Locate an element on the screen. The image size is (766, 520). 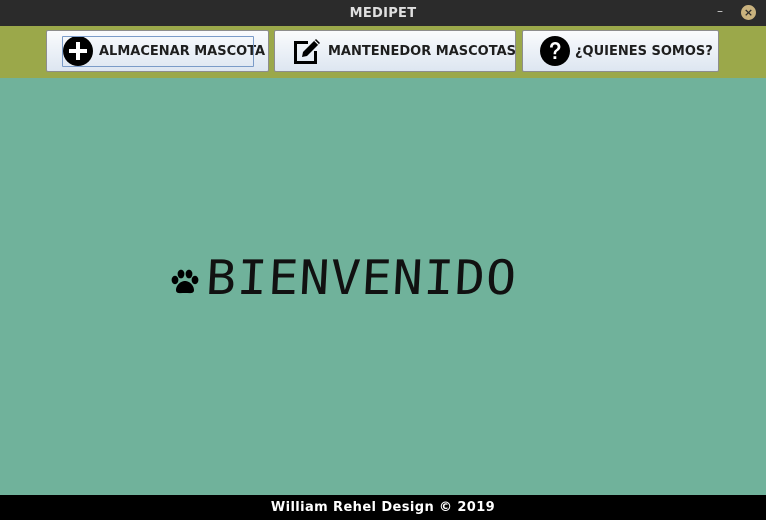
welcome-banner: BIENVENIDO is located at coordinates (343, 278).